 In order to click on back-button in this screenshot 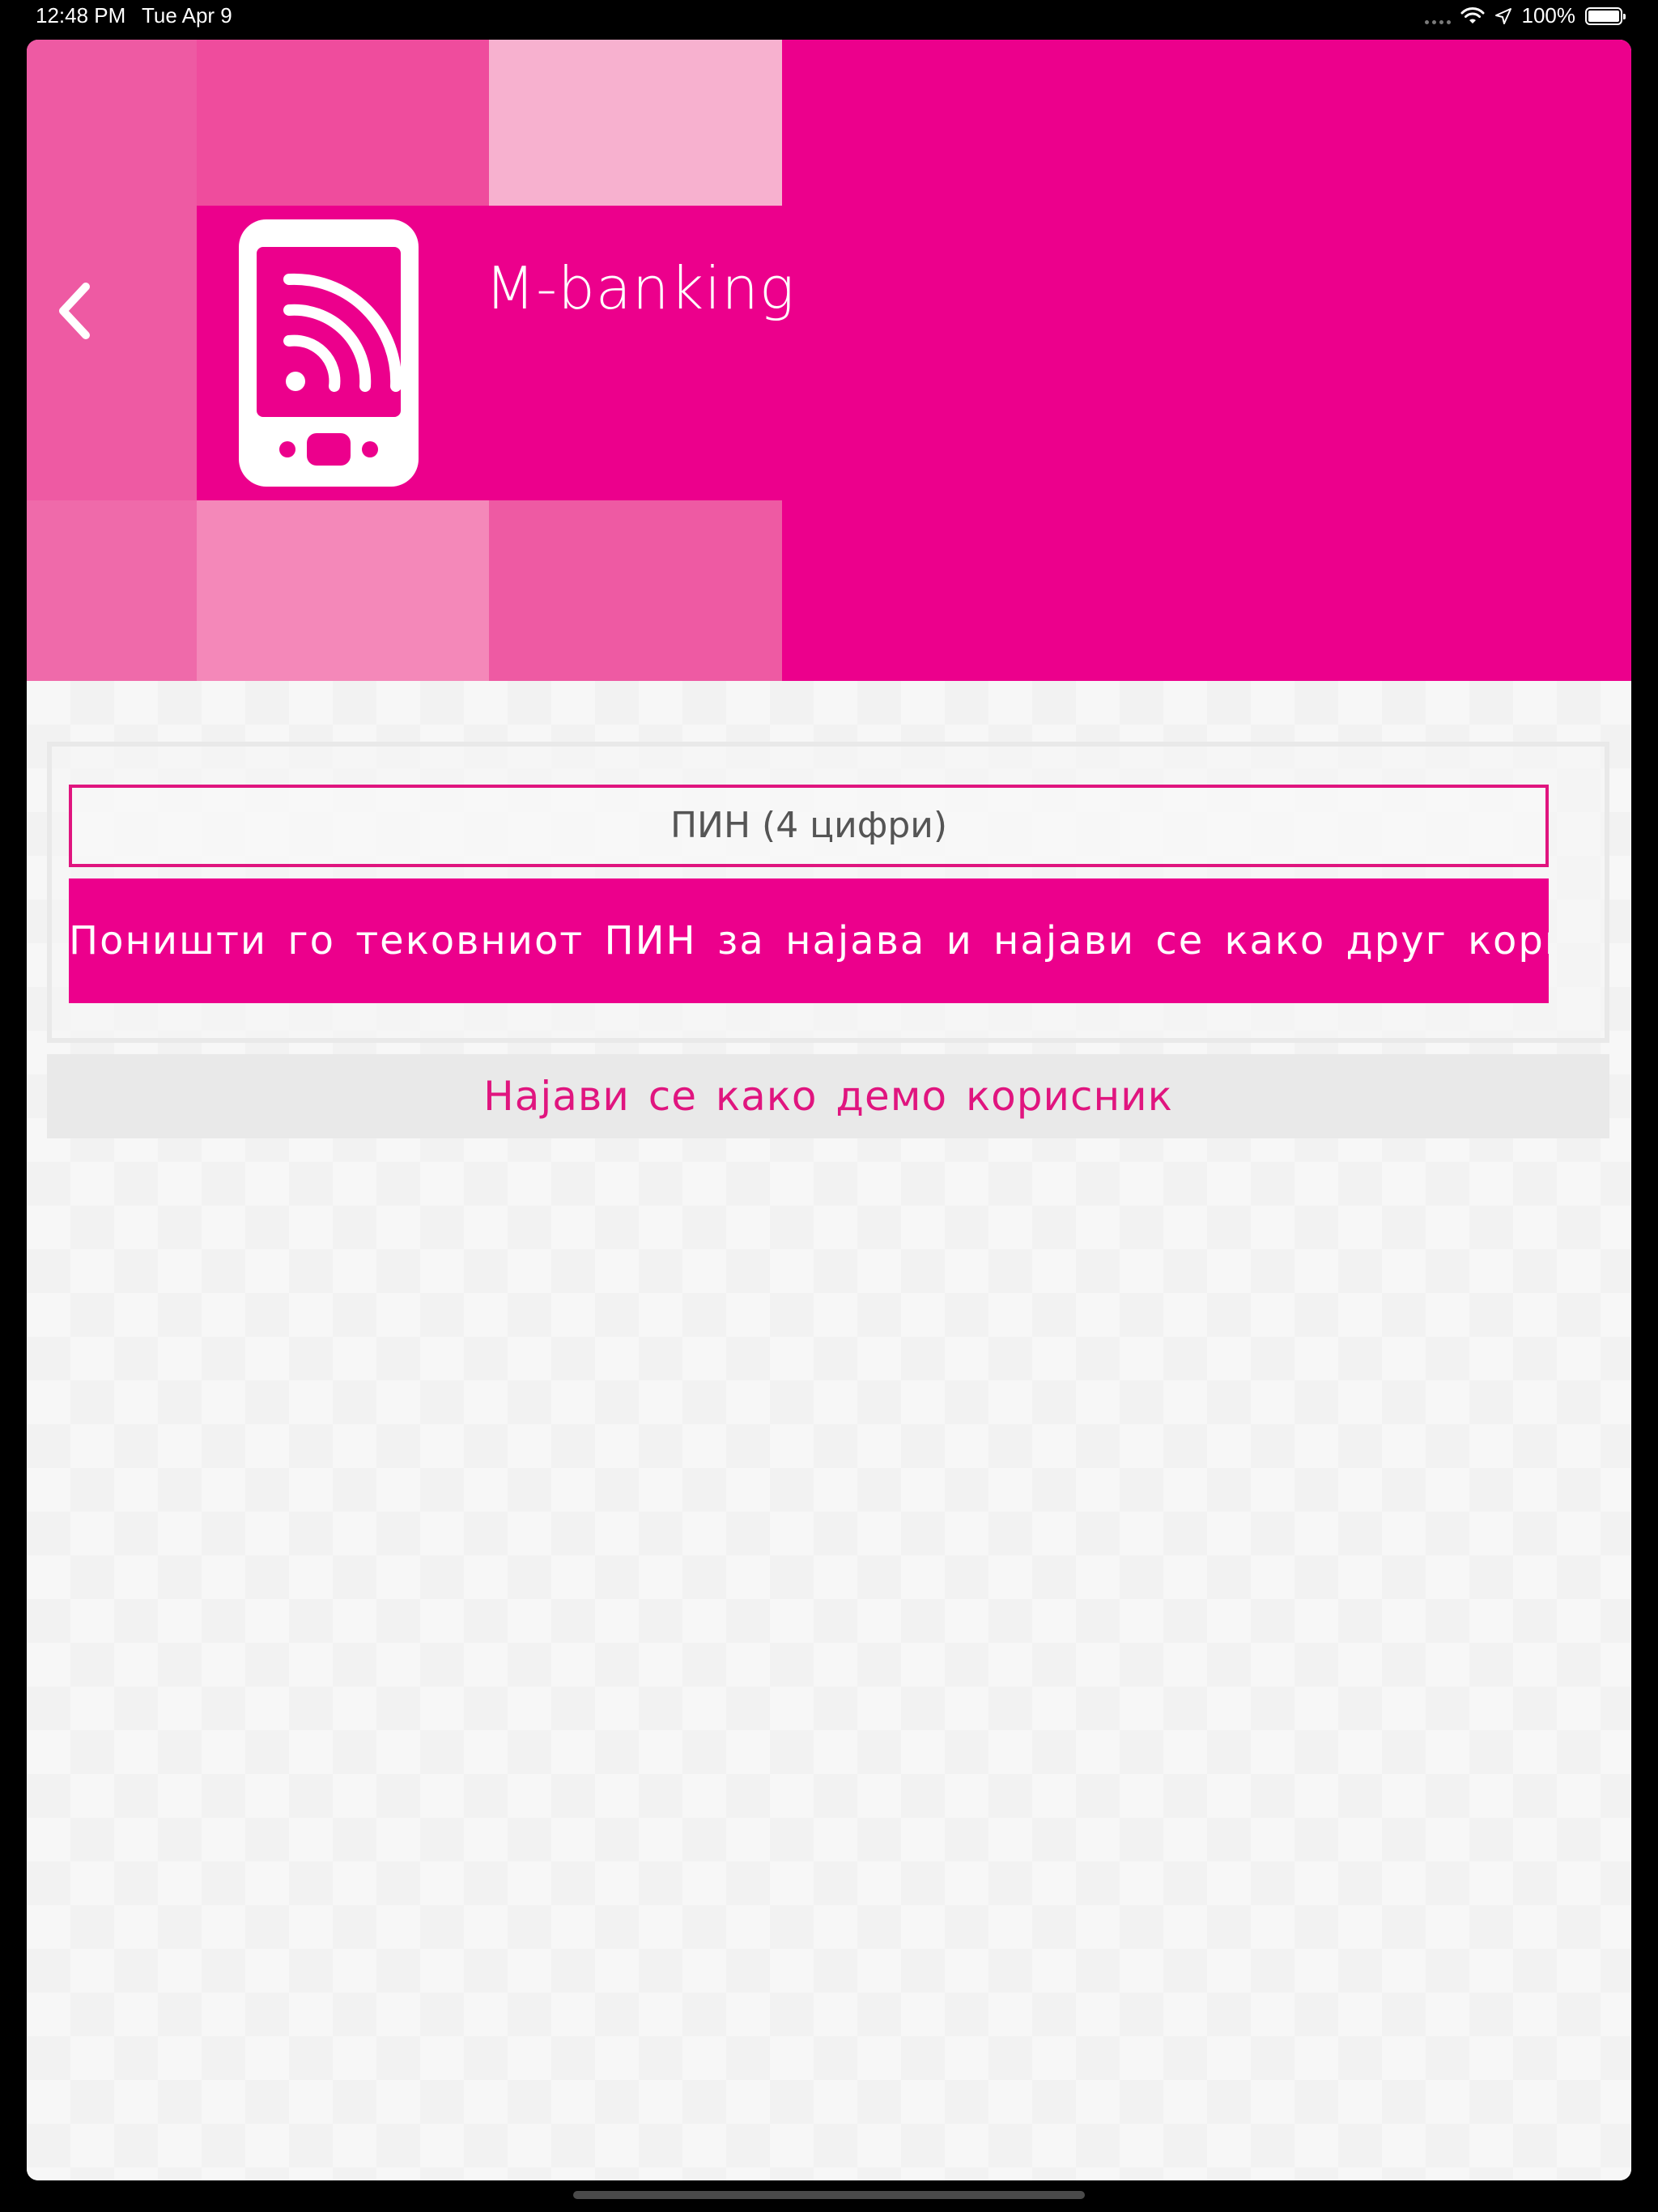, I will do `click(74, 311)`.